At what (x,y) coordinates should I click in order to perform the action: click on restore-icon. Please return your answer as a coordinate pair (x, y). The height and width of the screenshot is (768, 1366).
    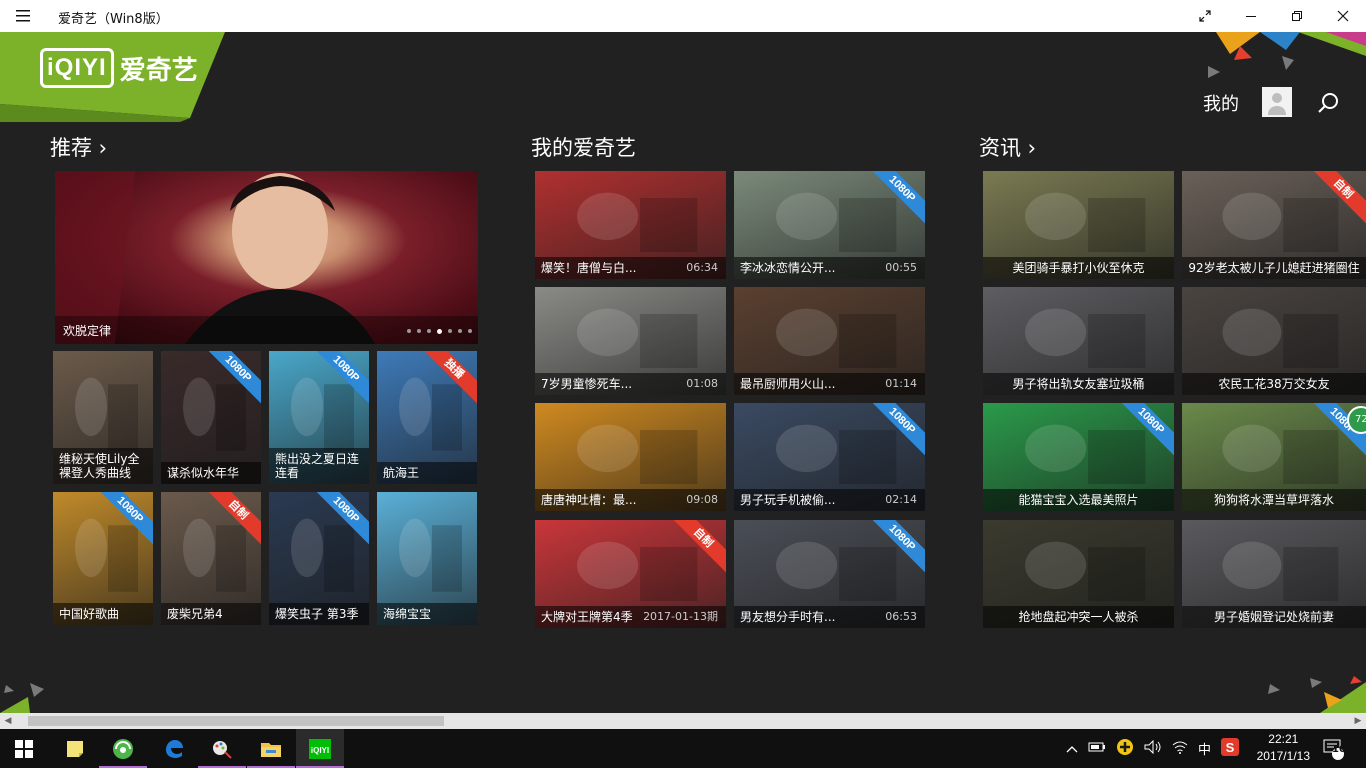
    Looking at the image, I should click on (1297, 16).